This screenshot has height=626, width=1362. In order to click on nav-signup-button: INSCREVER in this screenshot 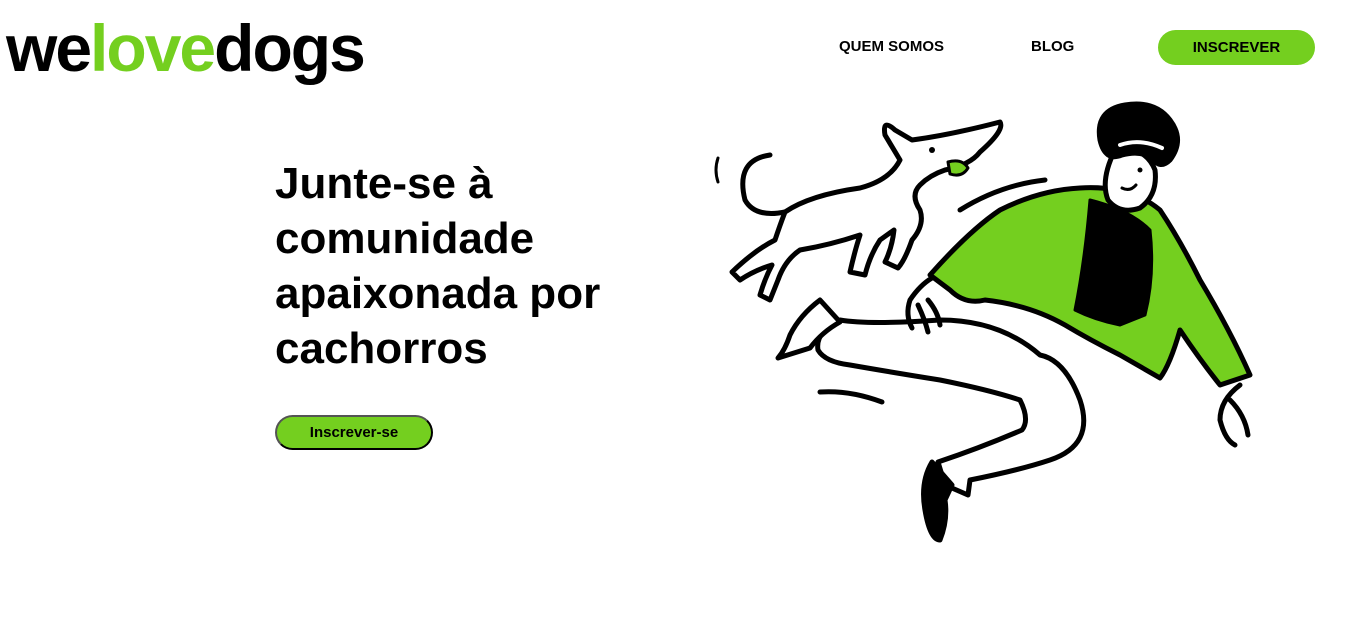, I will do `click(1236, 47)`.